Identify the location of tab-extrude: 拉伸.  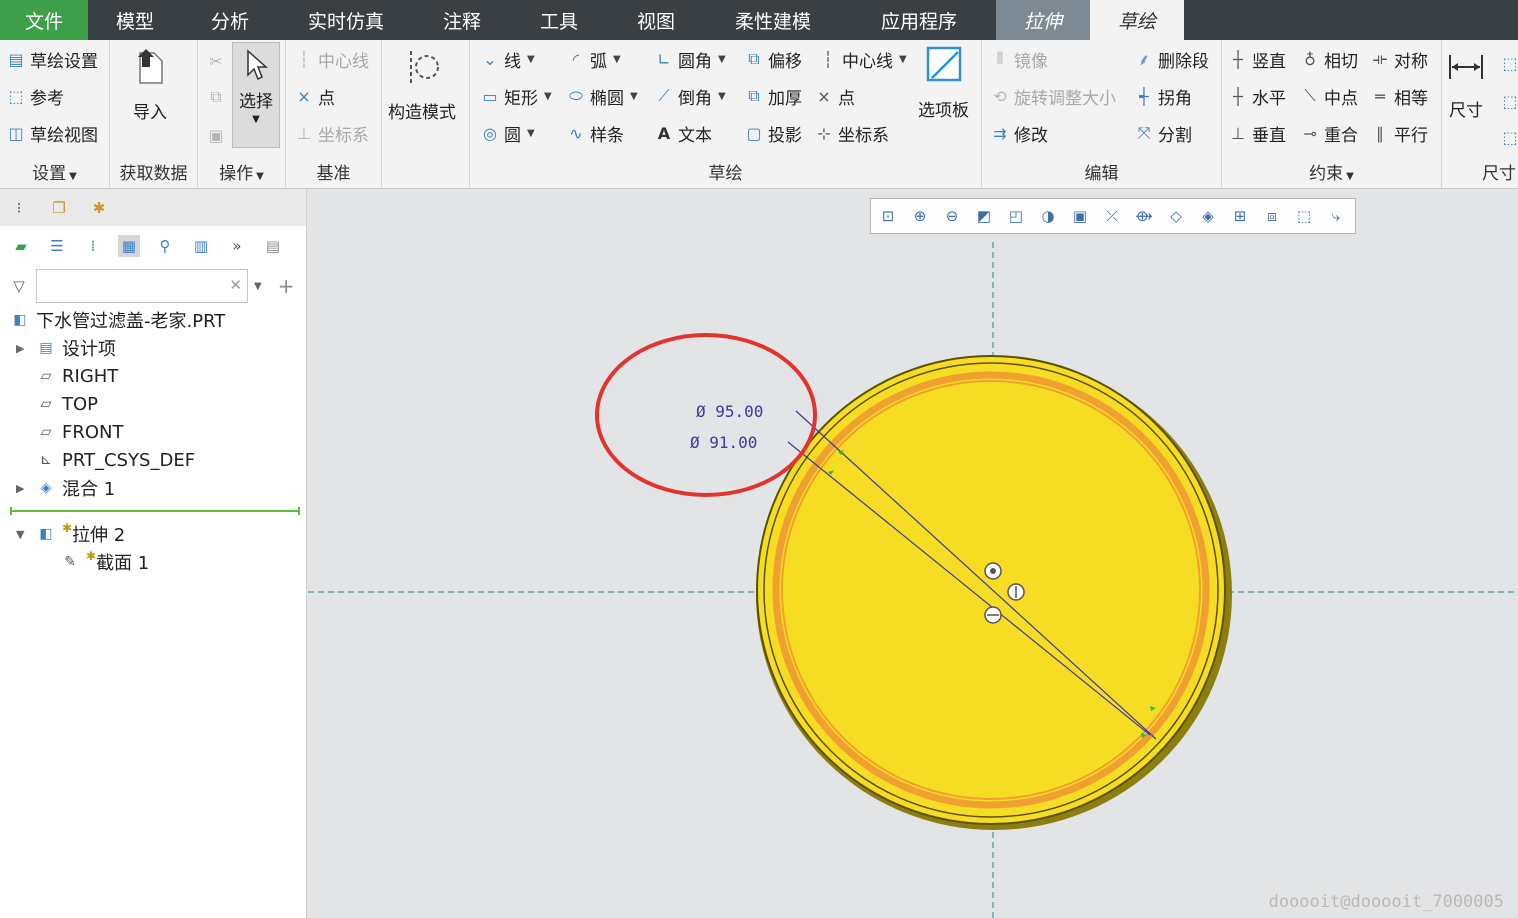
(1043, 20).